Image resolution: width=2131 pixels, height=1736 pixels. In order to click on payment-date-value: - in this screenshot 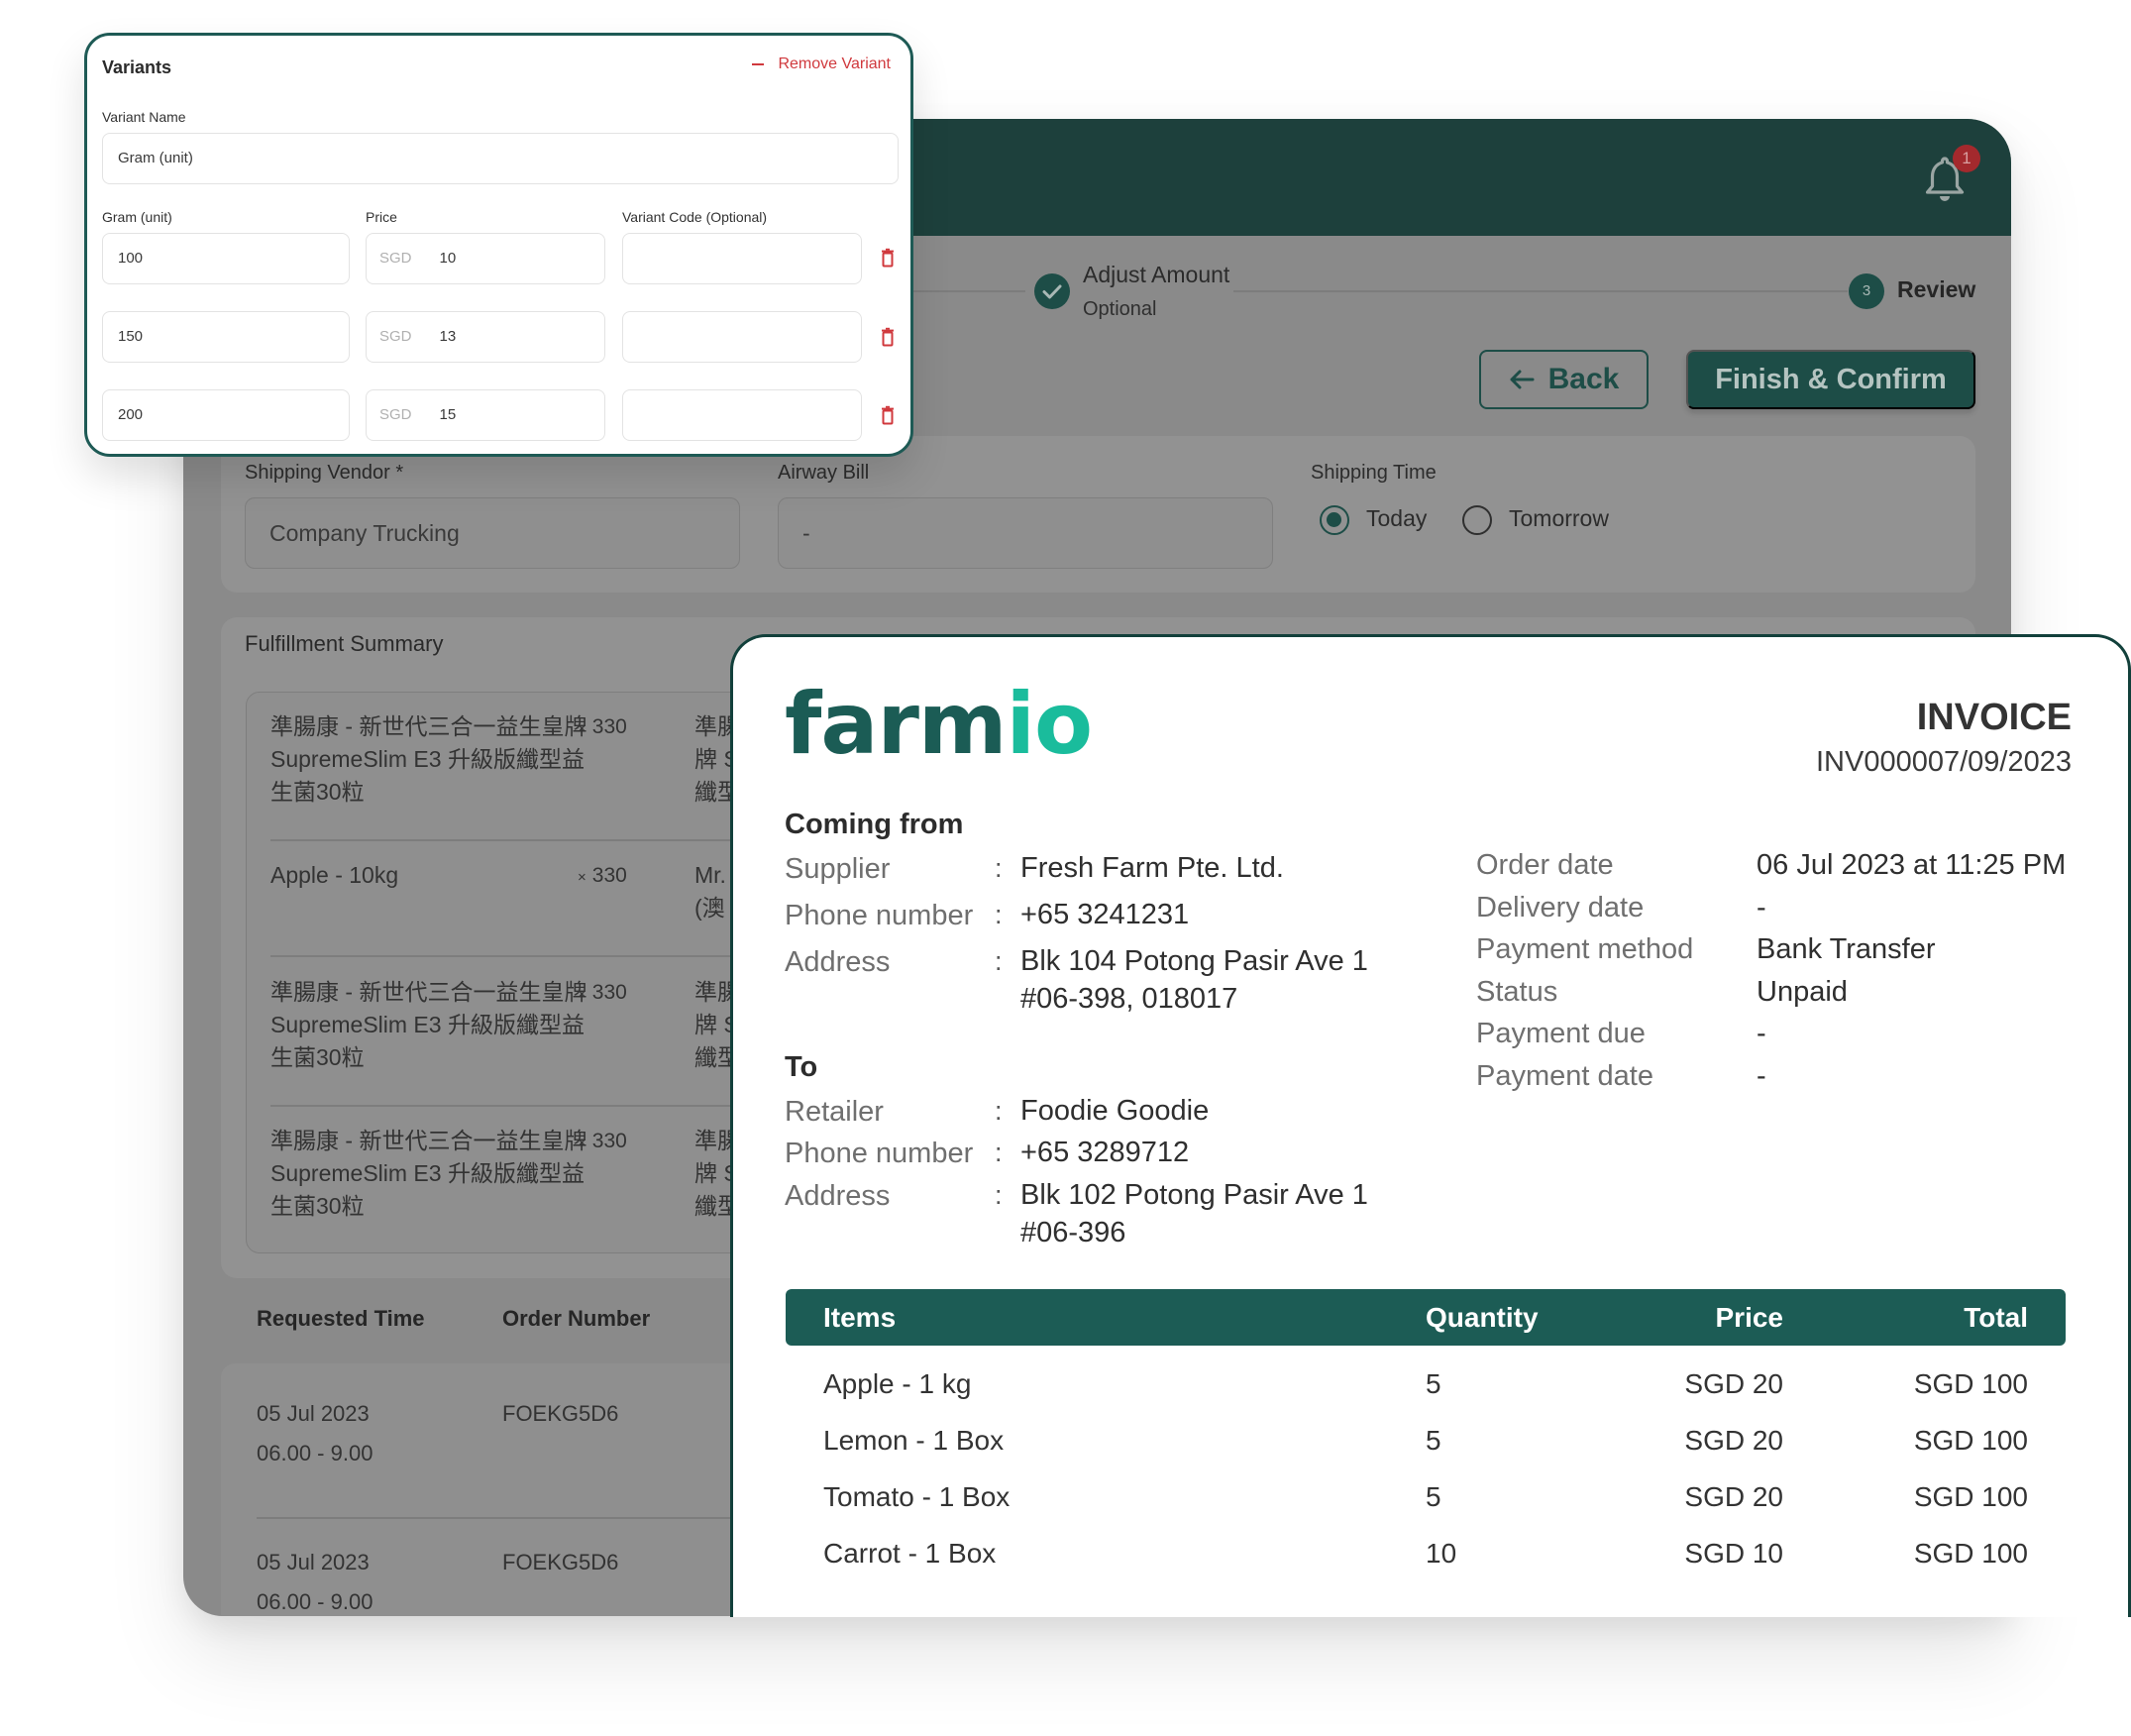, I will do `click(1761, 1076)`.